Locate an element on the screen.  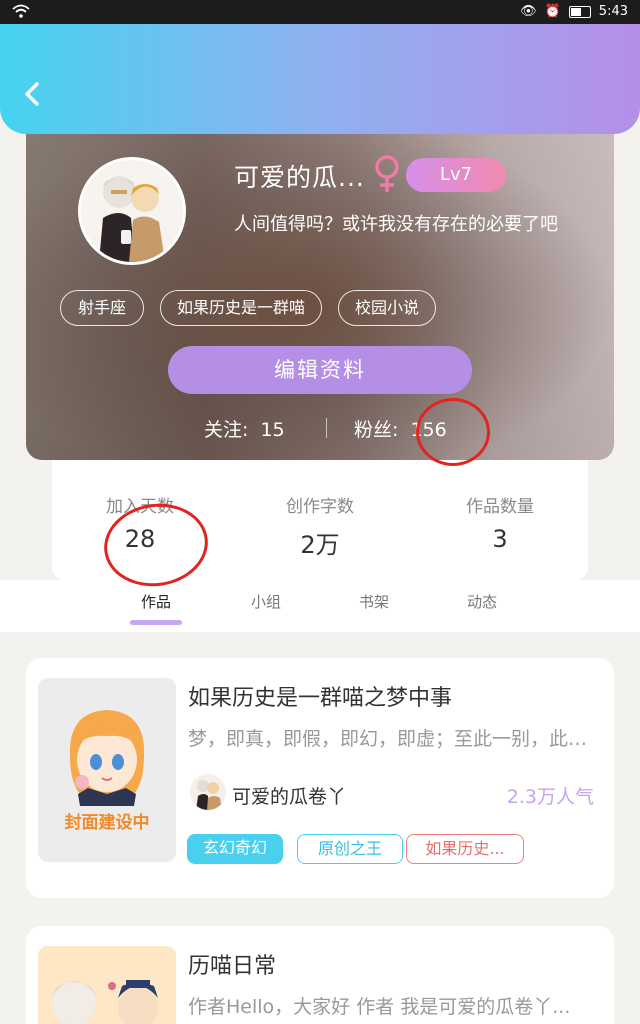
work-cover: 封面建设中 is located at coordinates (107, 770).